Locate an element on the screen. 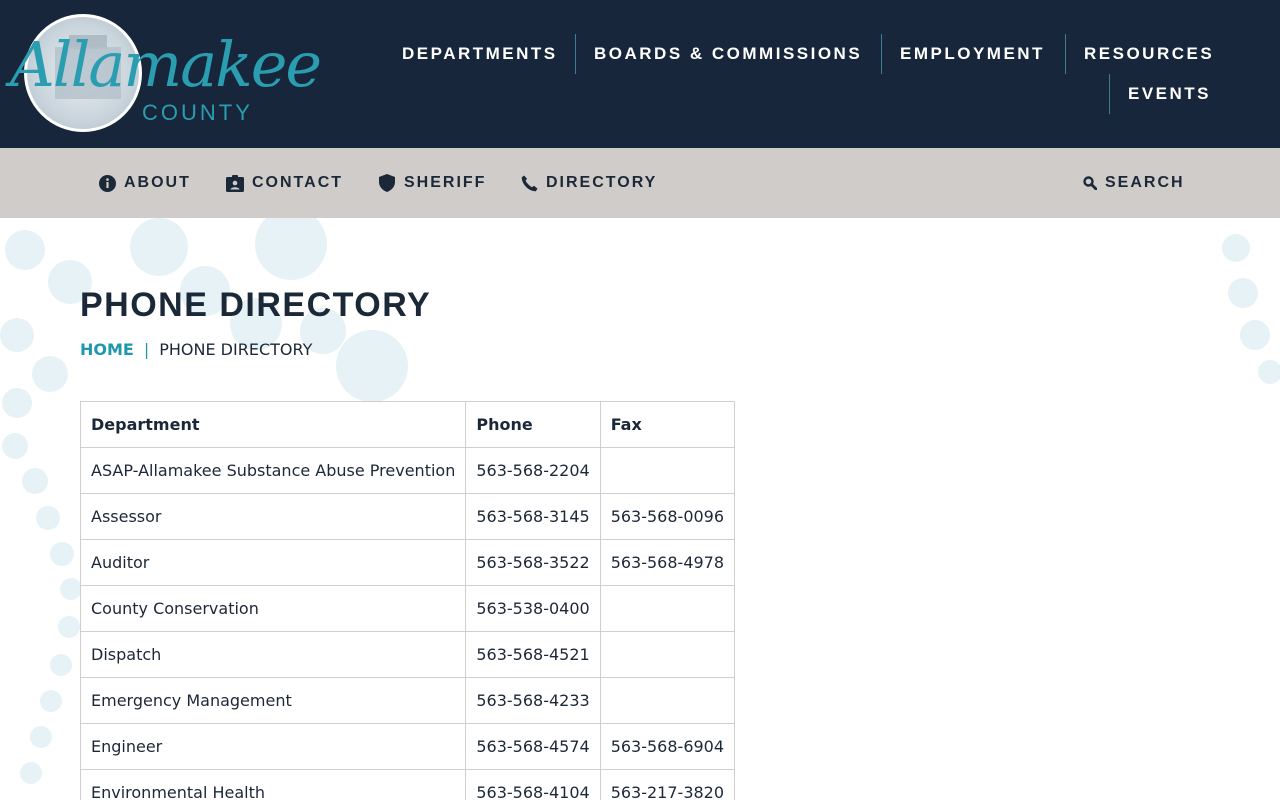 The image size is (1280, 800). phone-cell: 563-538-0400 is located at coordinates (533, 608).